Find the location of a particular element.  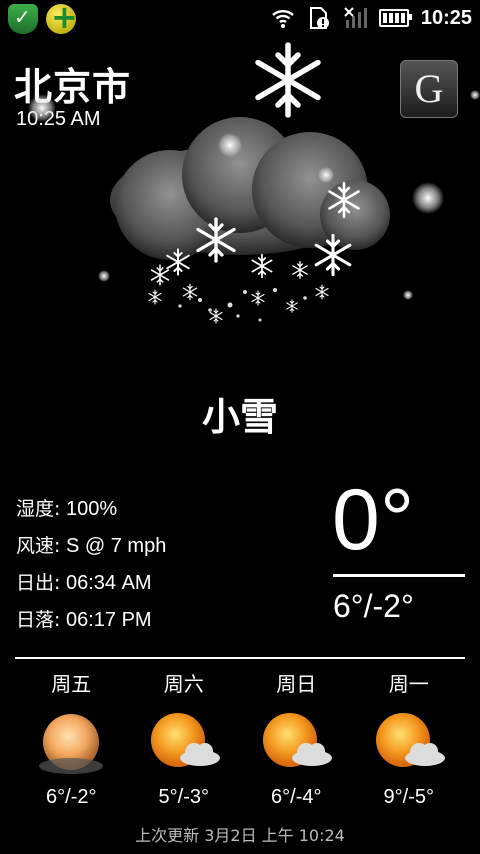

current-temperature: 0° is located at coordinates (373, 520).